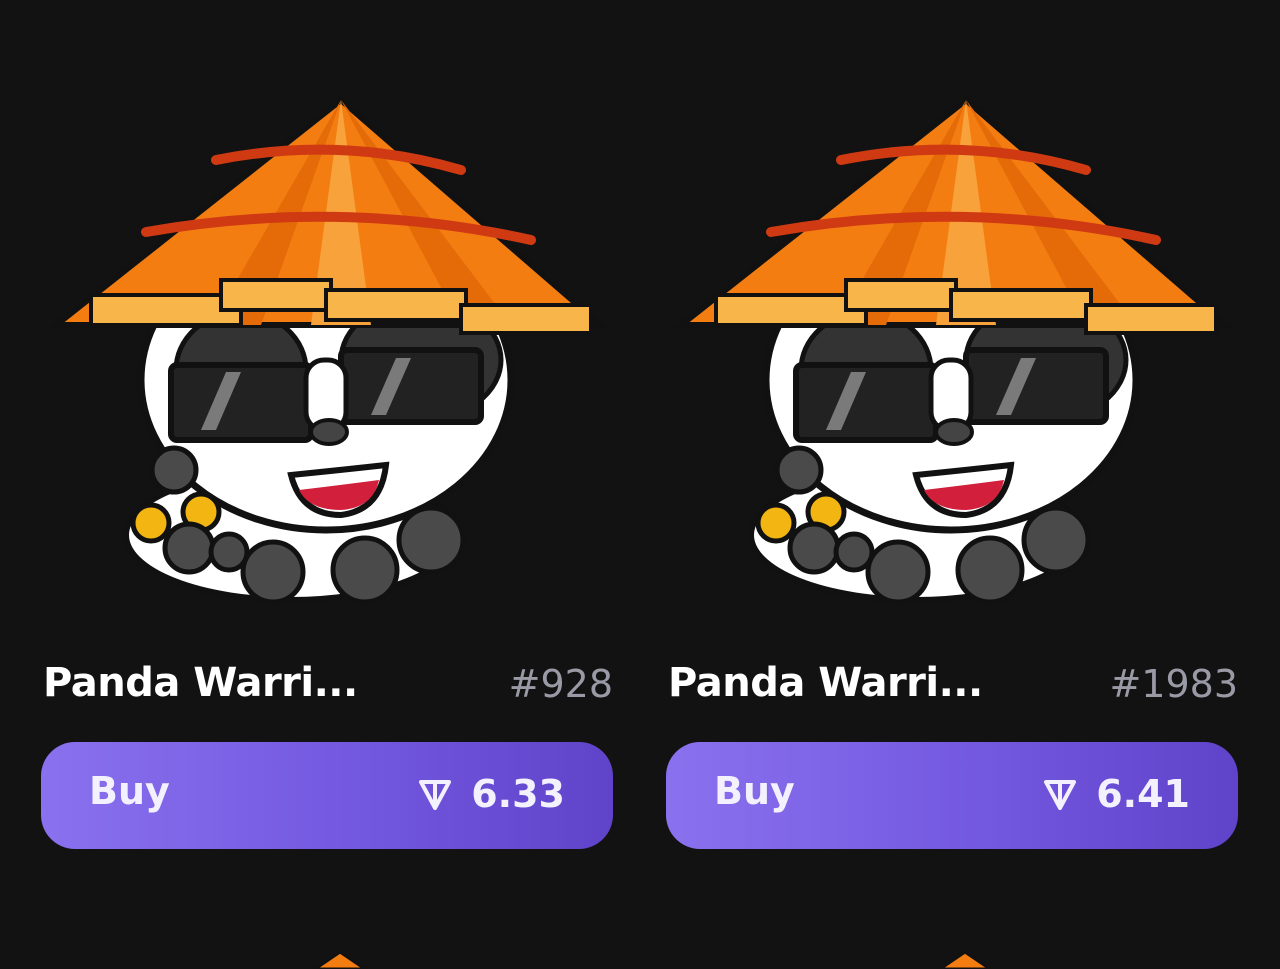 The image size is (1280, 969). What do you see at coordinates (1143, 794) in the screenshot?
I see `price-value: 6.41` at bounding box center [1143, 794].